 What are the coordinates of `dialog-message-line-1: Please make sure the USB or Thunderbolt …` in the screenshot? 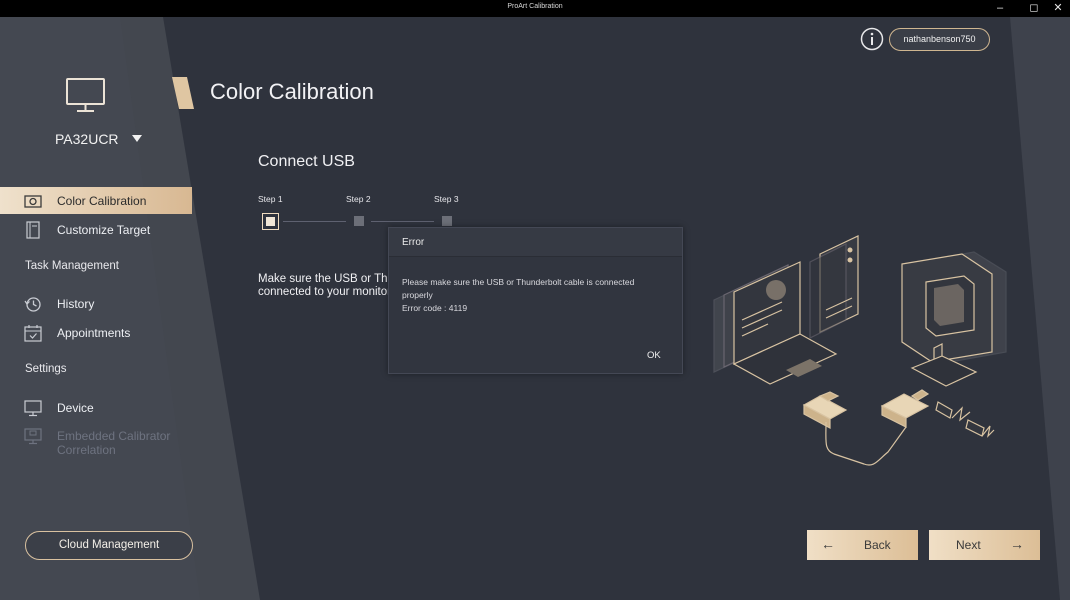 It's located at (518, 282).